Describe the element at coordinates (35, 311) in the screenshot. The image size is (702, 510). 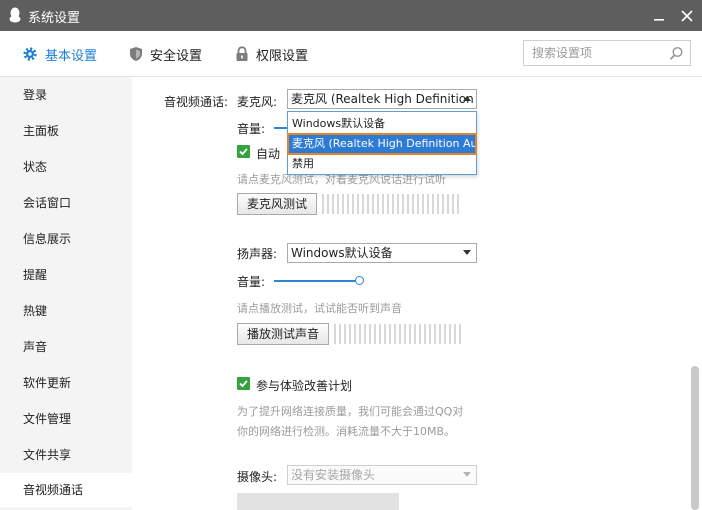
I see `sidebar-item-label: 热键` at that location.